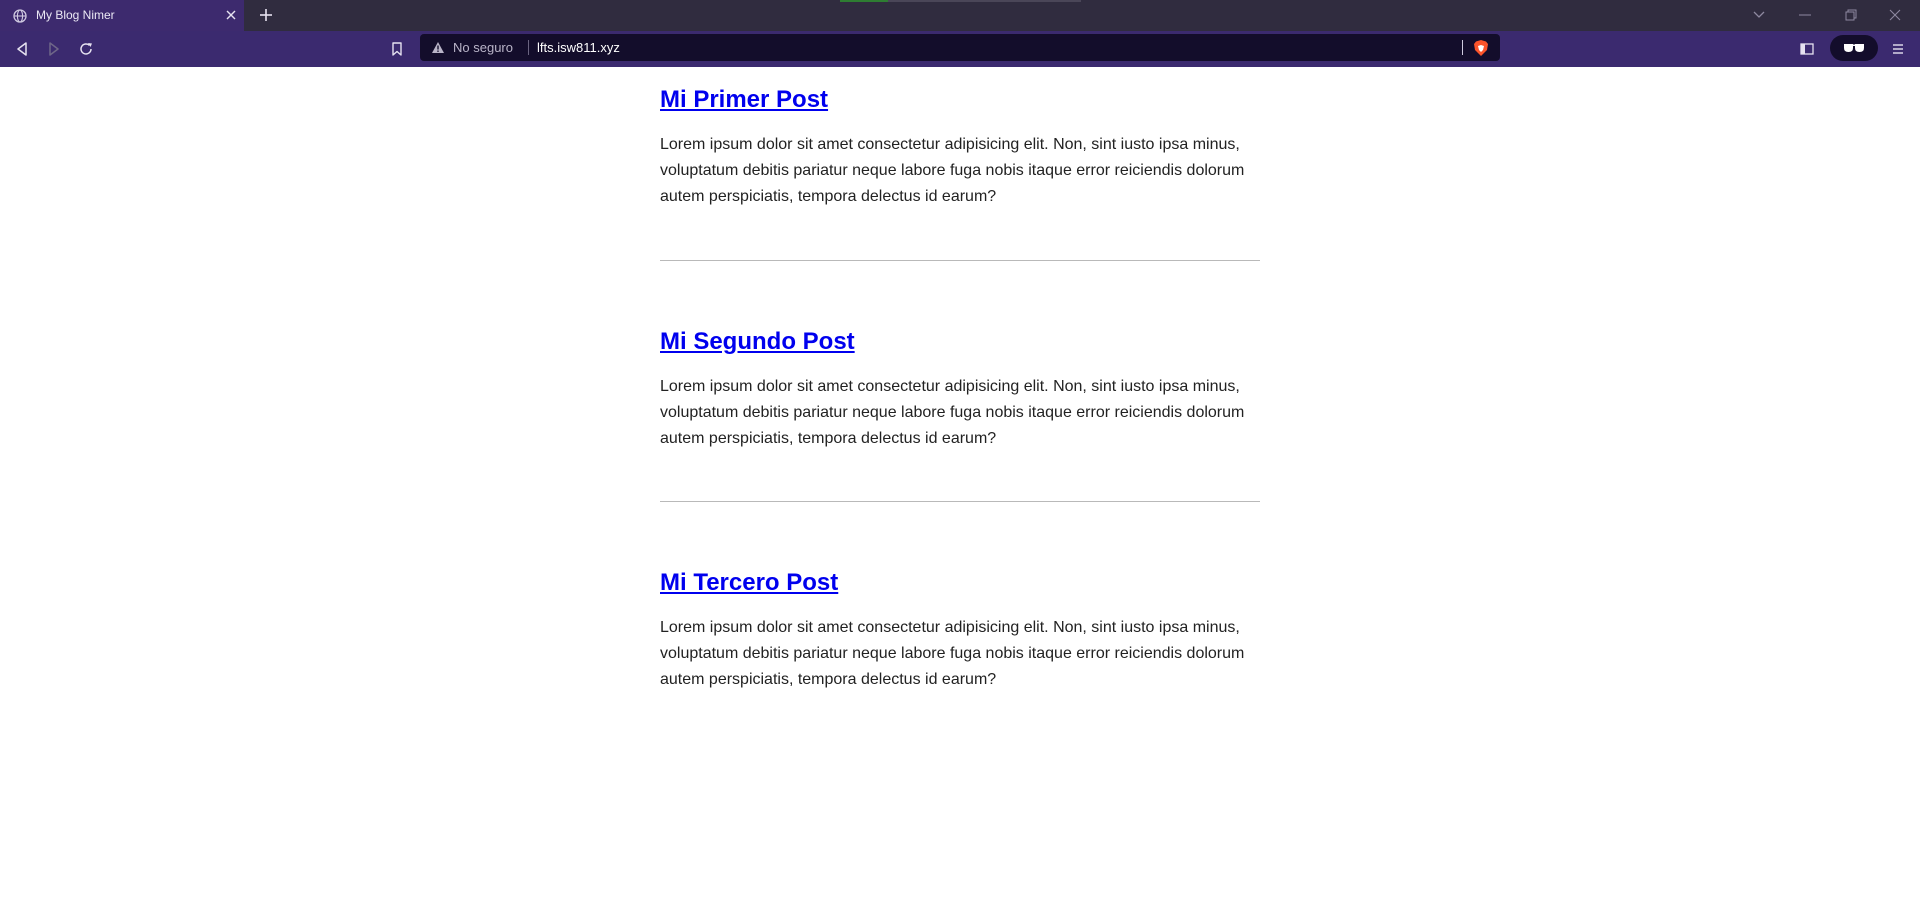  I want to click on reload-icon, so click(86, 49).